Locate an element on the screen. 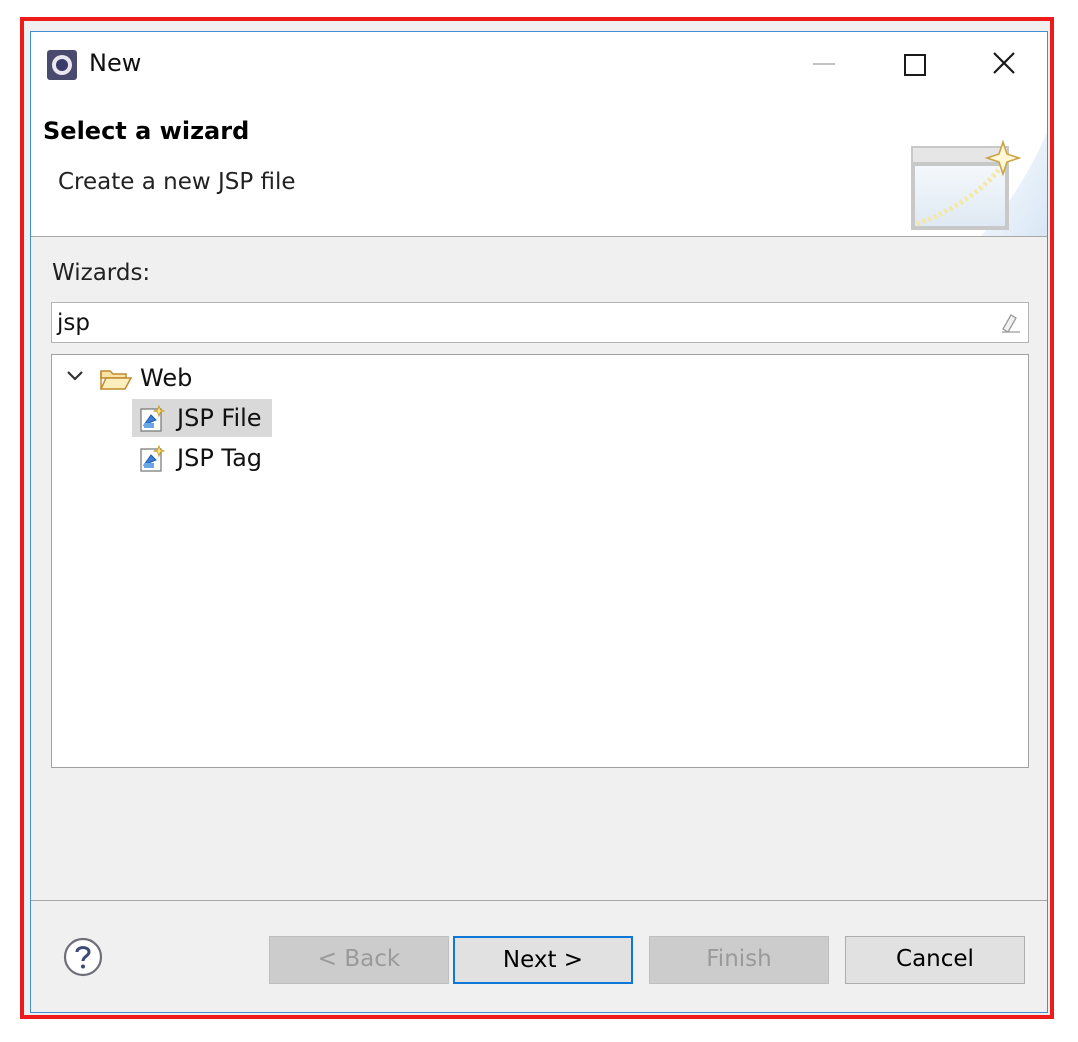 Image resolution: width=1078 pixels, height=1042 pixels. help-icon is located at coordinates (83, 957).